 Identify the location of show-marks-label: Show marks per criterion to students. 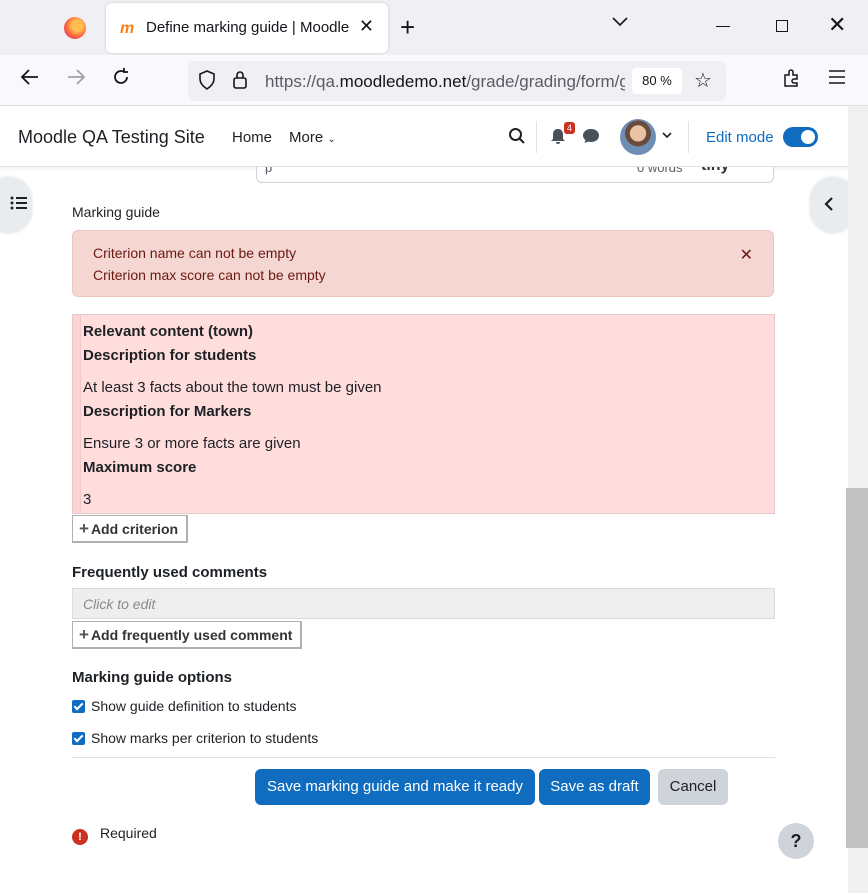
(204, 738).